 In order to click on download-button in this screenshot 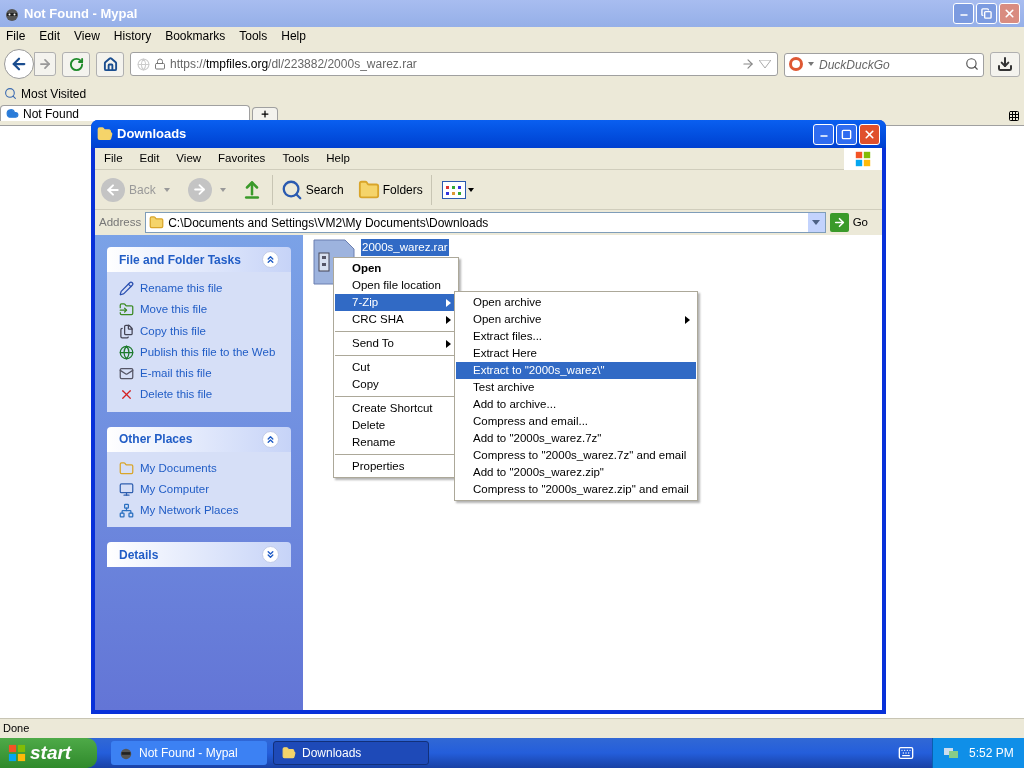, I will do `click(1005, 64)`.